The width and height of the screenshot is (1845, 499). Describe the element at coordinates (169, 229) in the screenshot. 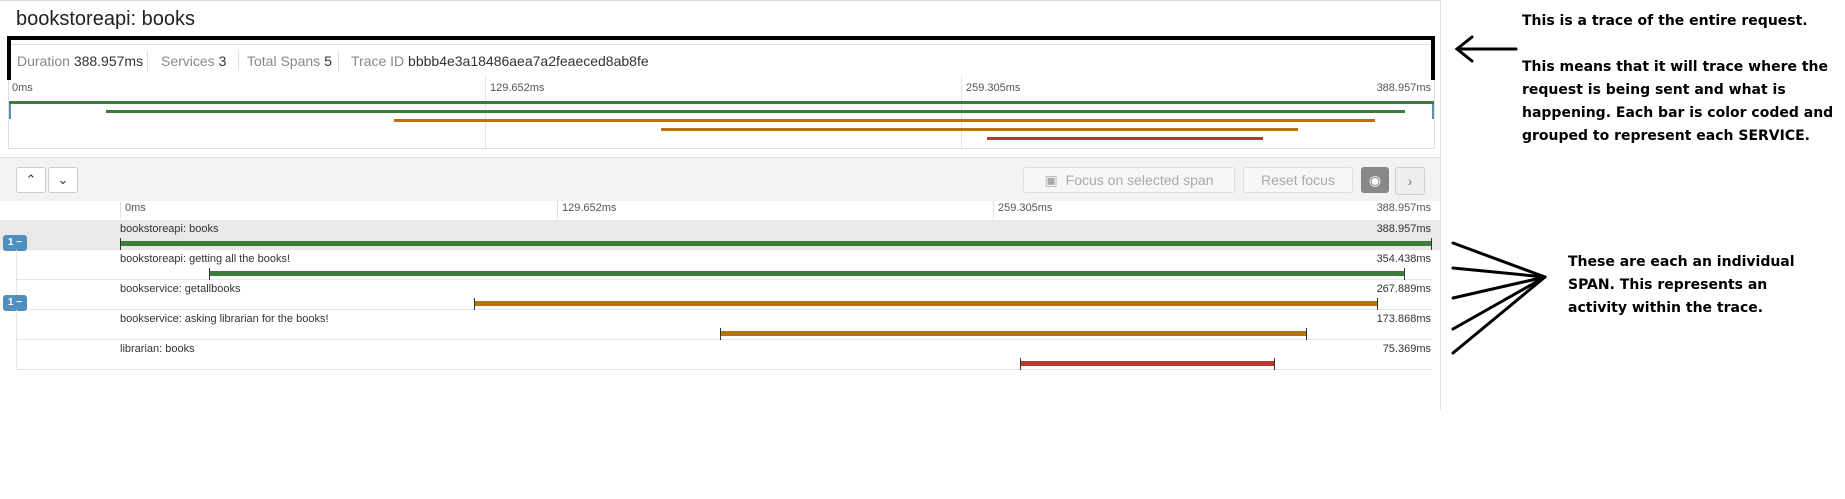

I see `span-name: bookstoreapi: books` at that location.